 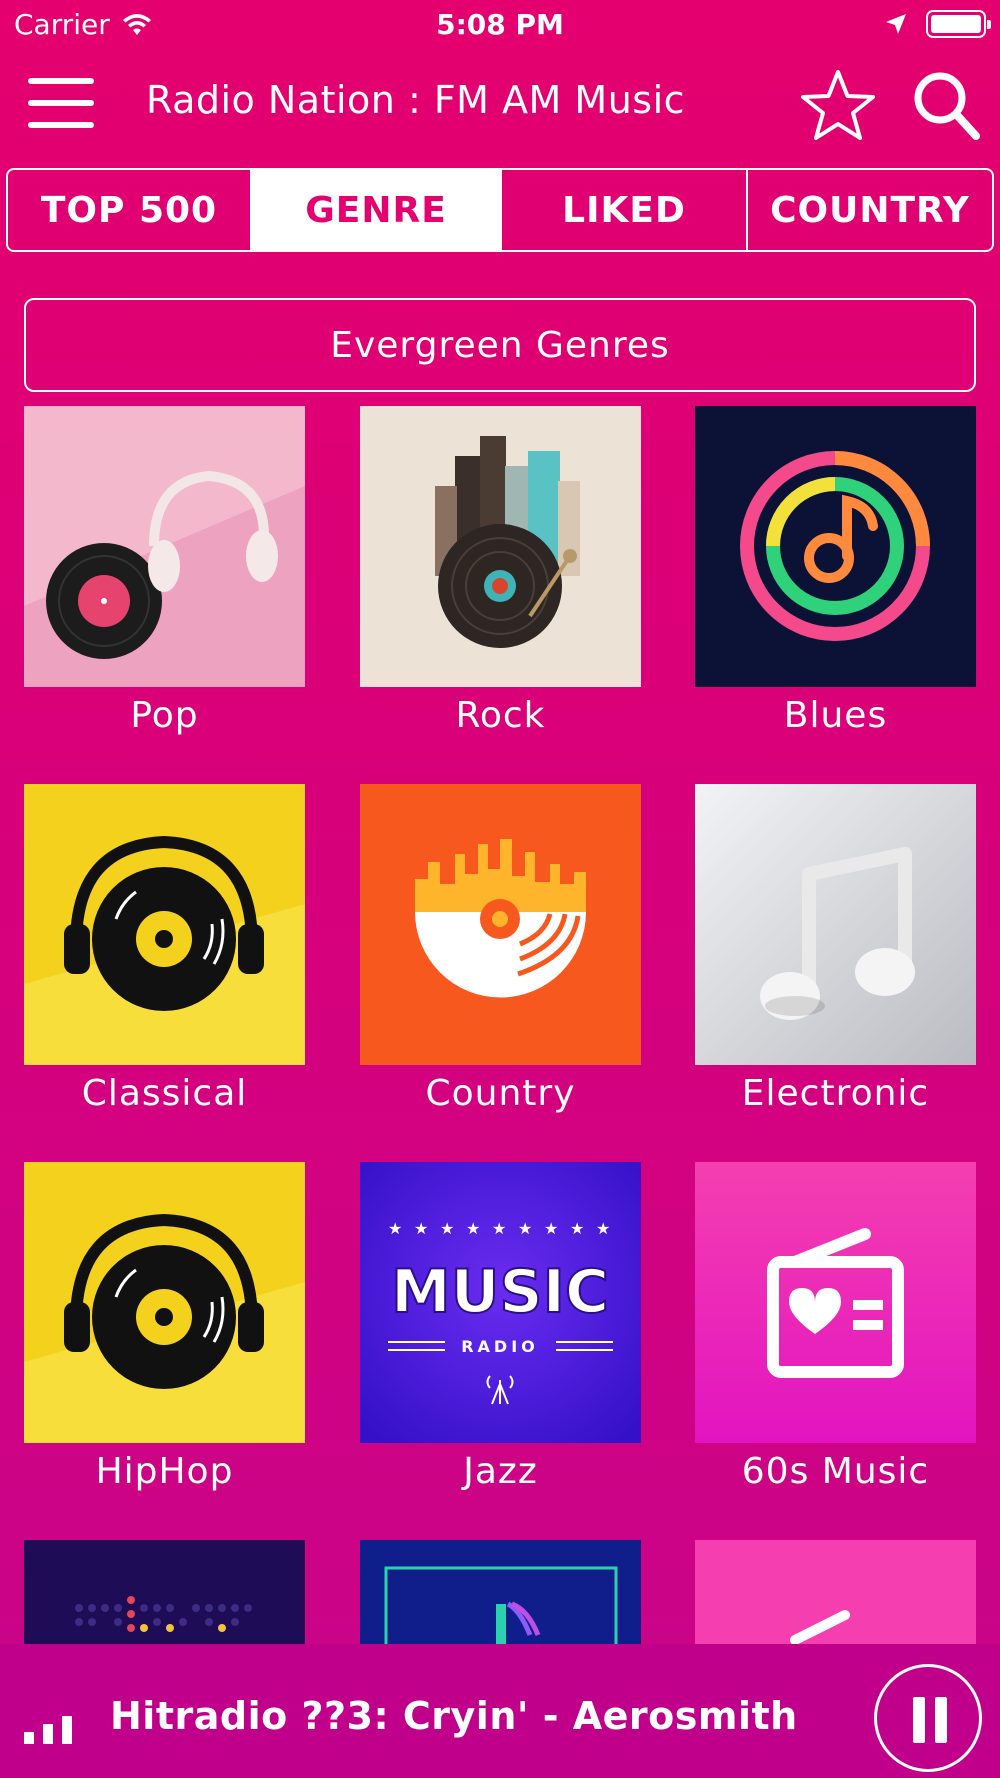 I want to click on status-indicators, so click(x=937, y=24).